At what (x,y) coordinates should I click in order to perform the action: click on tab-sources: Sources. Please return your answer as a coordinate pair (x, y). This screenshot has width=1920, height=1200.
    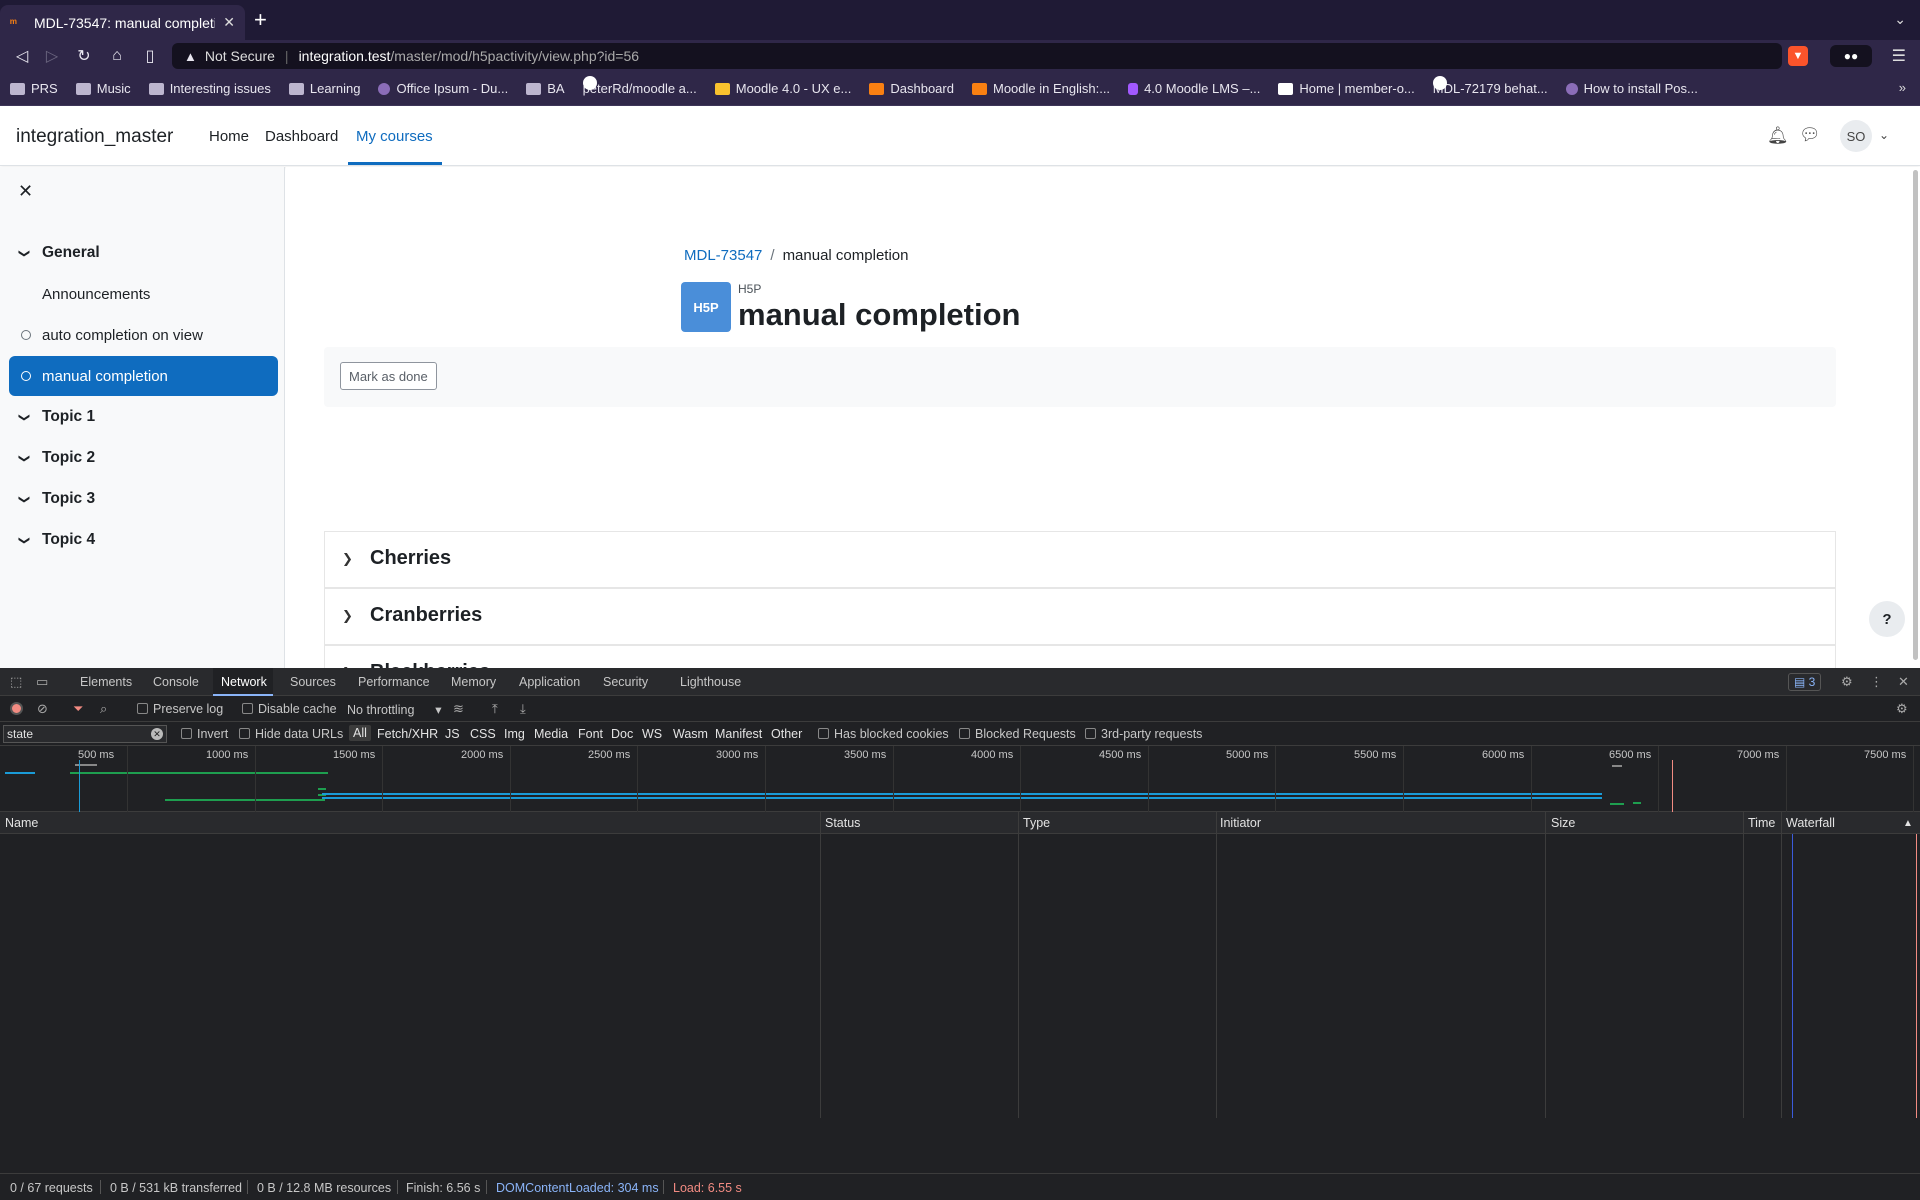
    Looking at the image, I should click on (313, 682).